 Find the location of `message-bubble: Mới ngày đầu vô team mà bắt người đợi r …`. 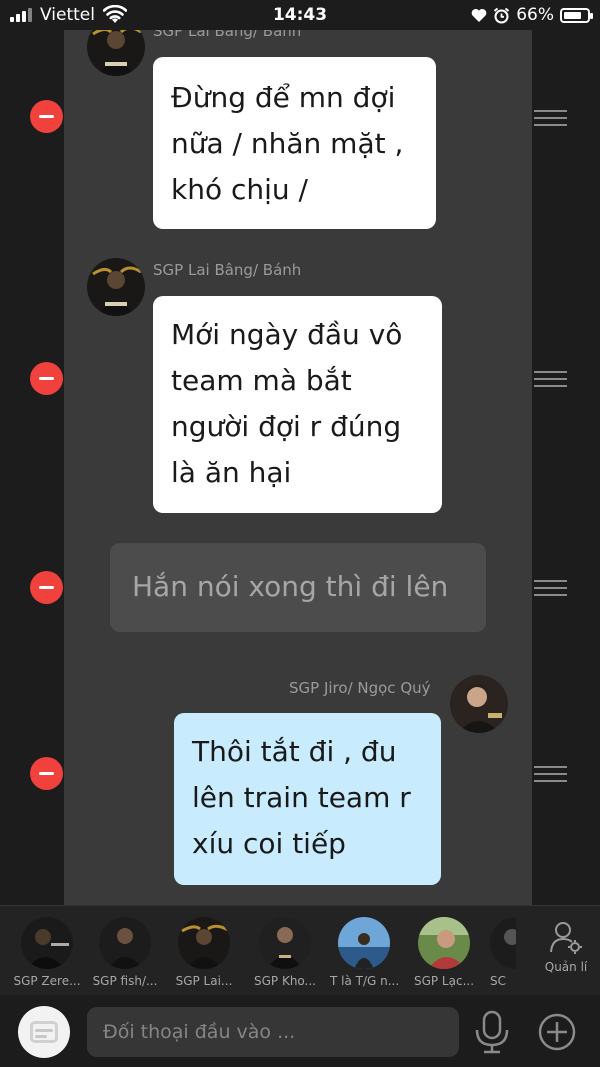

message-bubble: Mới ngày đầu vô team mà bắt người đợi r … is located at coordinates (297, 404).